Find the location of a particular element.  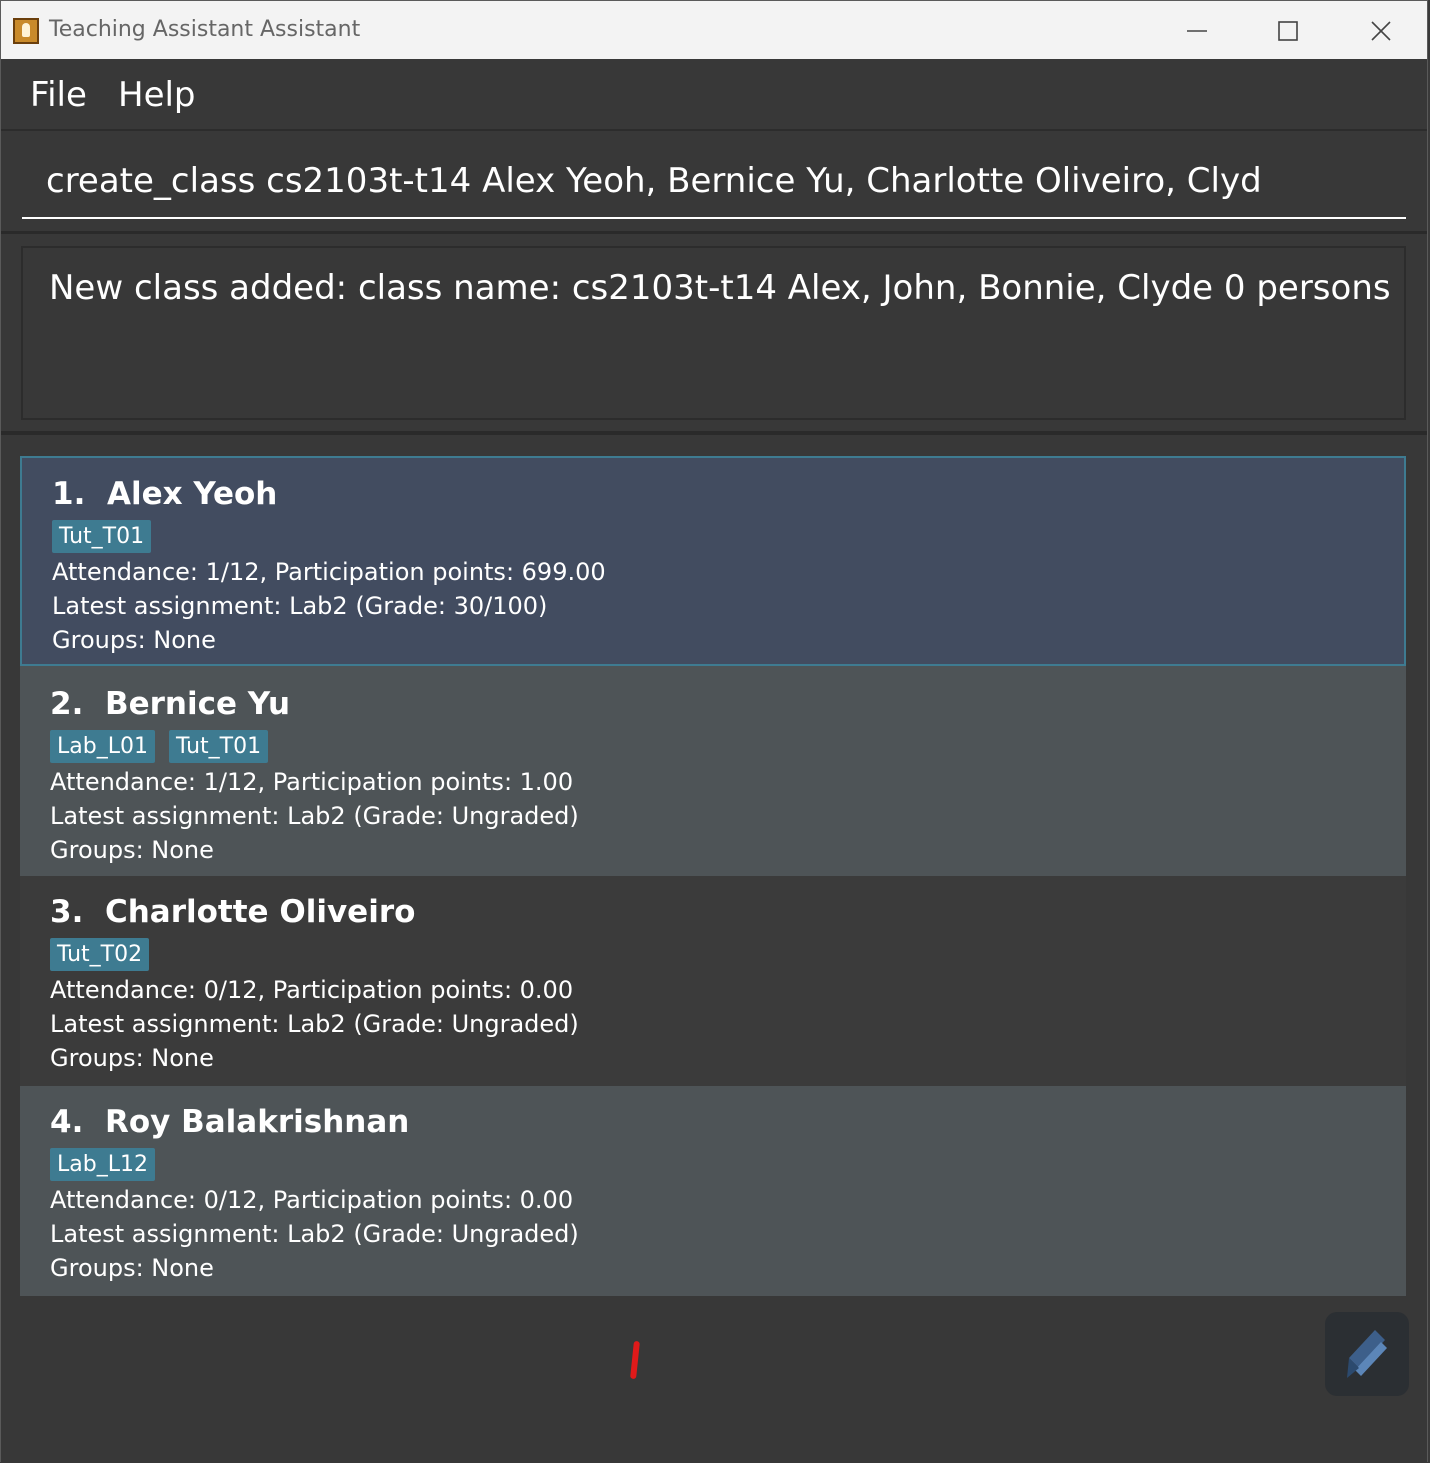

menu-file: File is located at coordinates (58, 95).